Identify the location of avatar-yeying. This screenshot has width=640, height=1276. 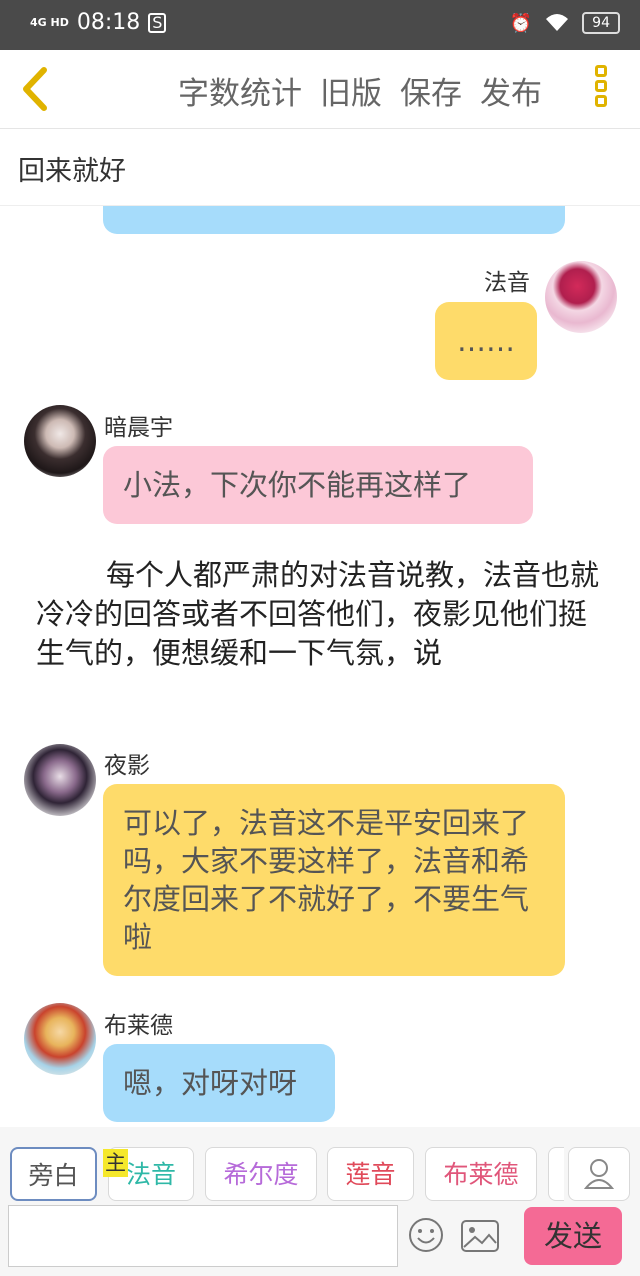
(60, 780).